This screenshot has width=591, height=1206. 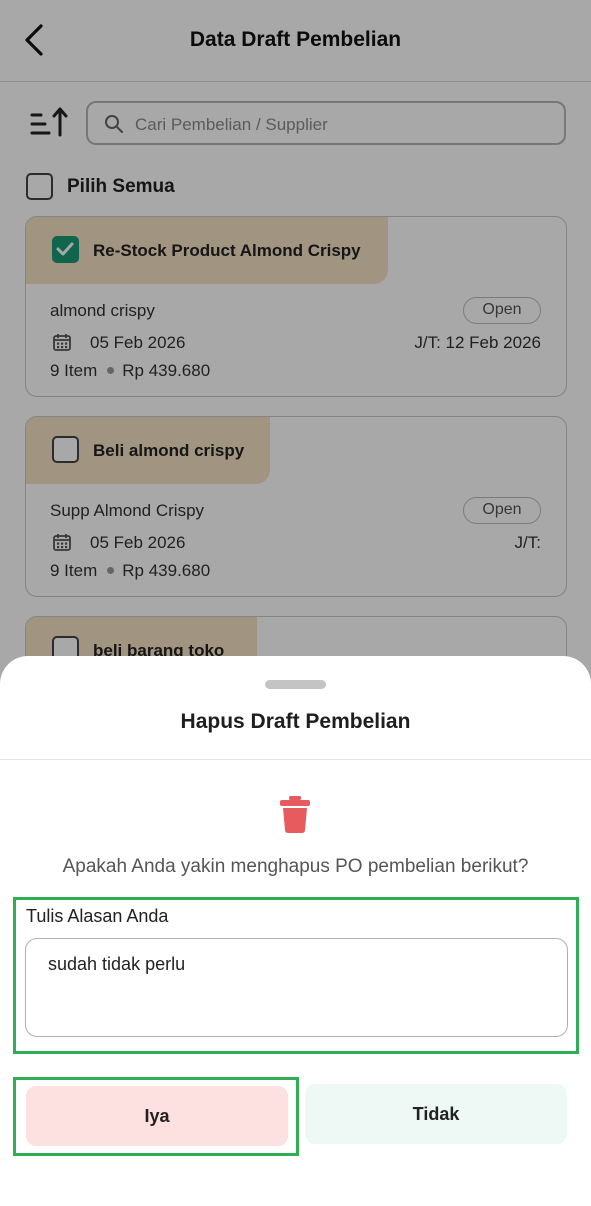 What do you see at coordinates (295, 759) in the screenshot?
I see `divider` at bounding box center [295, 759].